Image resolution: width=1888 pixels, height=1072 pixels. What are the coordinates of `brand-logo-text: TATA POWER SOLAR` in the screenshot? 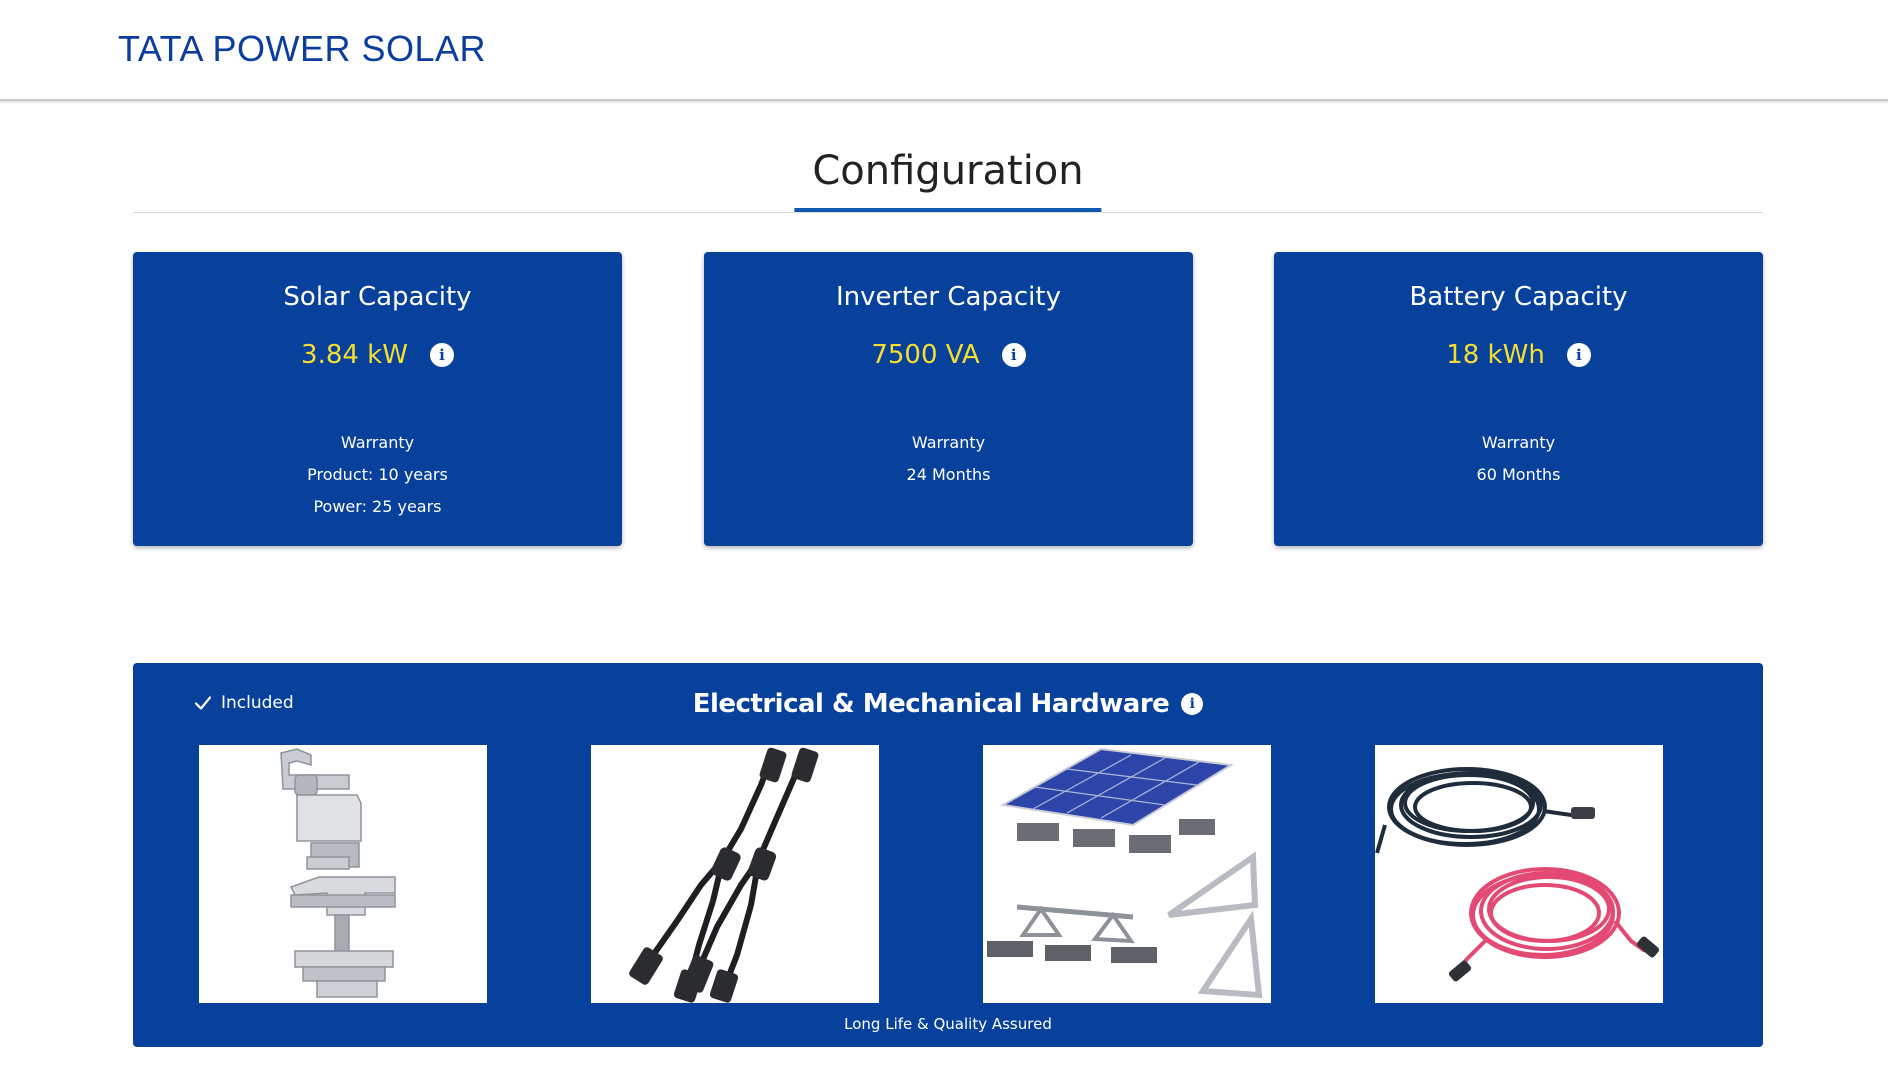 It's located at (302, 49).